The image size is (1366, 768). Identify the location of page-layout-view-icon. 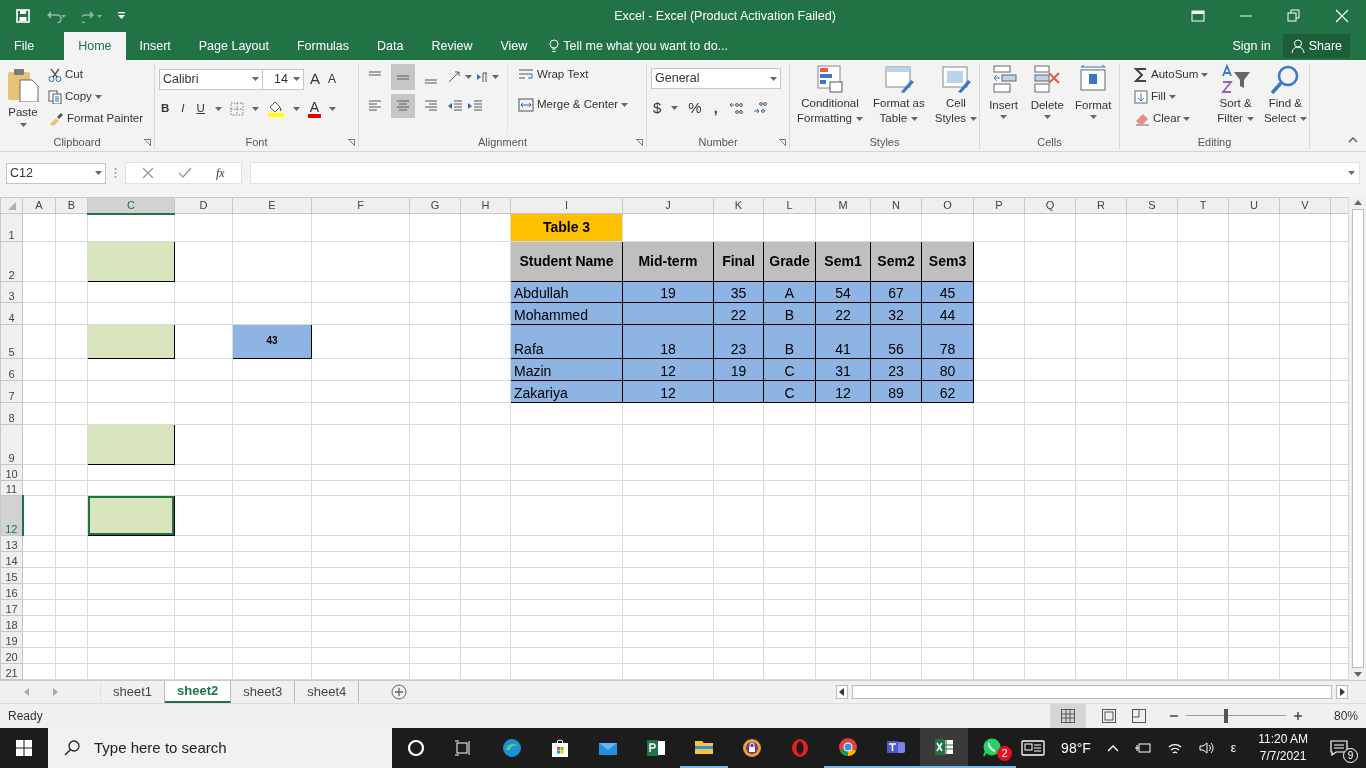
(1108, 716).